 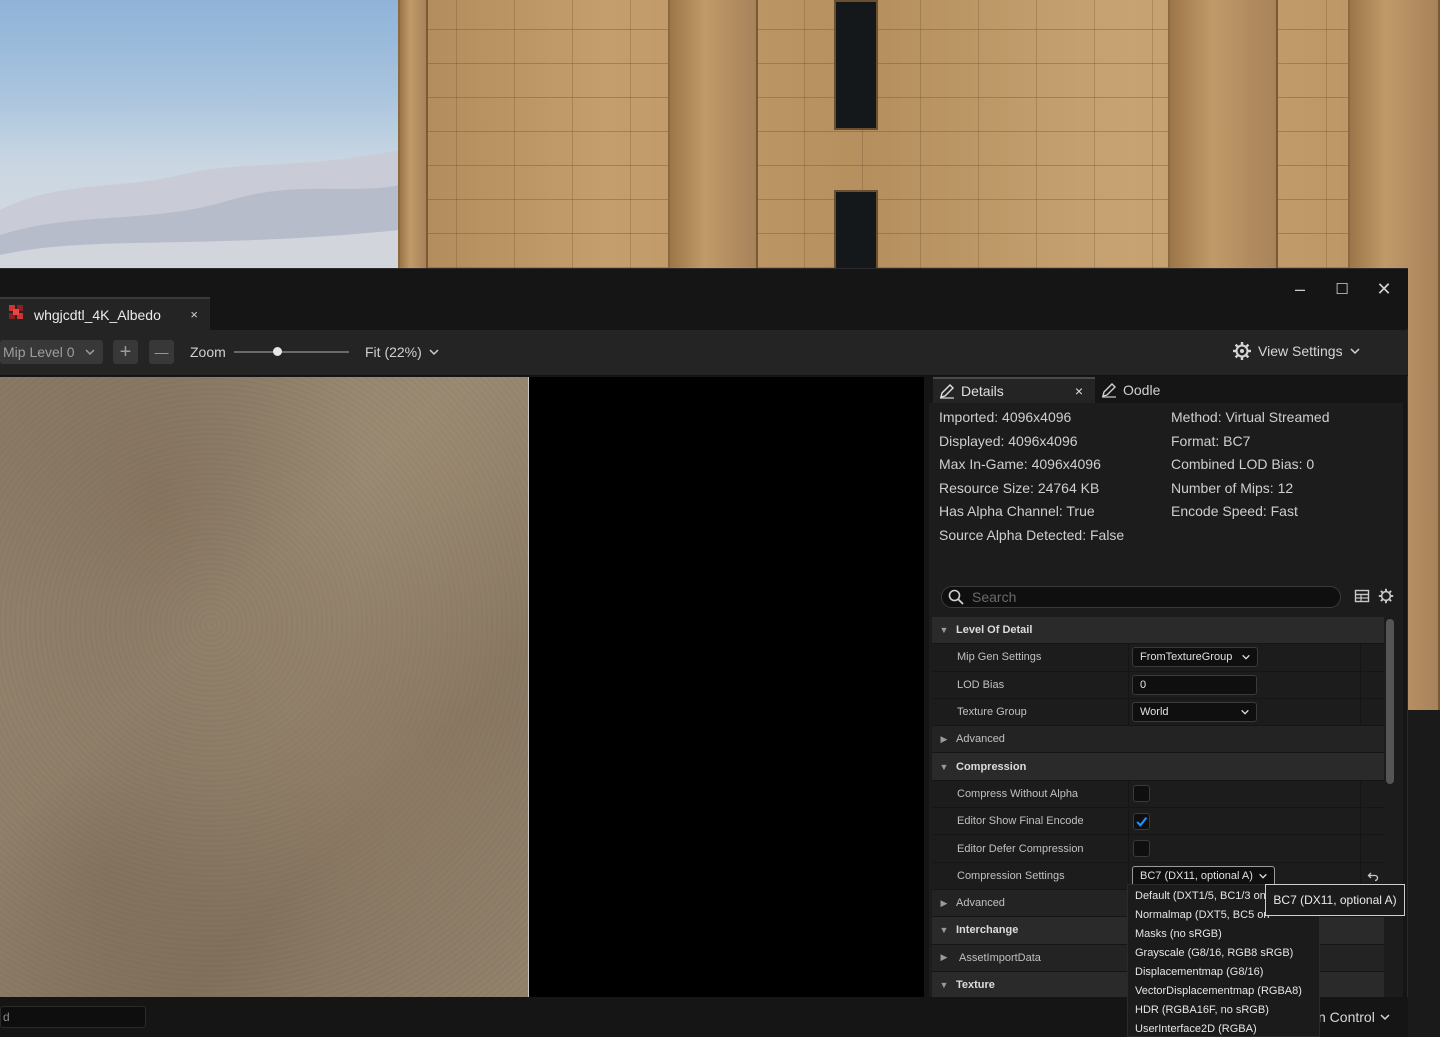 I want to click on info-imported: Imported: 4096x4096, so click(x=1005, y=417).